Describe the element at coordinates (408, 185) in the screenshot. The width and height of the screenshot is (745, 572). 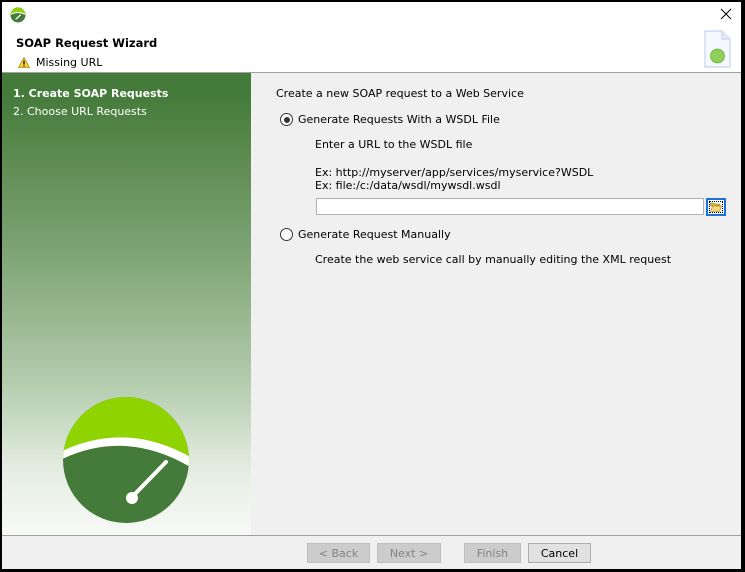
I see `wsdl-example-file: Ex: file:/c:/data/wsdl/mywsdl.wsdl` at that location.